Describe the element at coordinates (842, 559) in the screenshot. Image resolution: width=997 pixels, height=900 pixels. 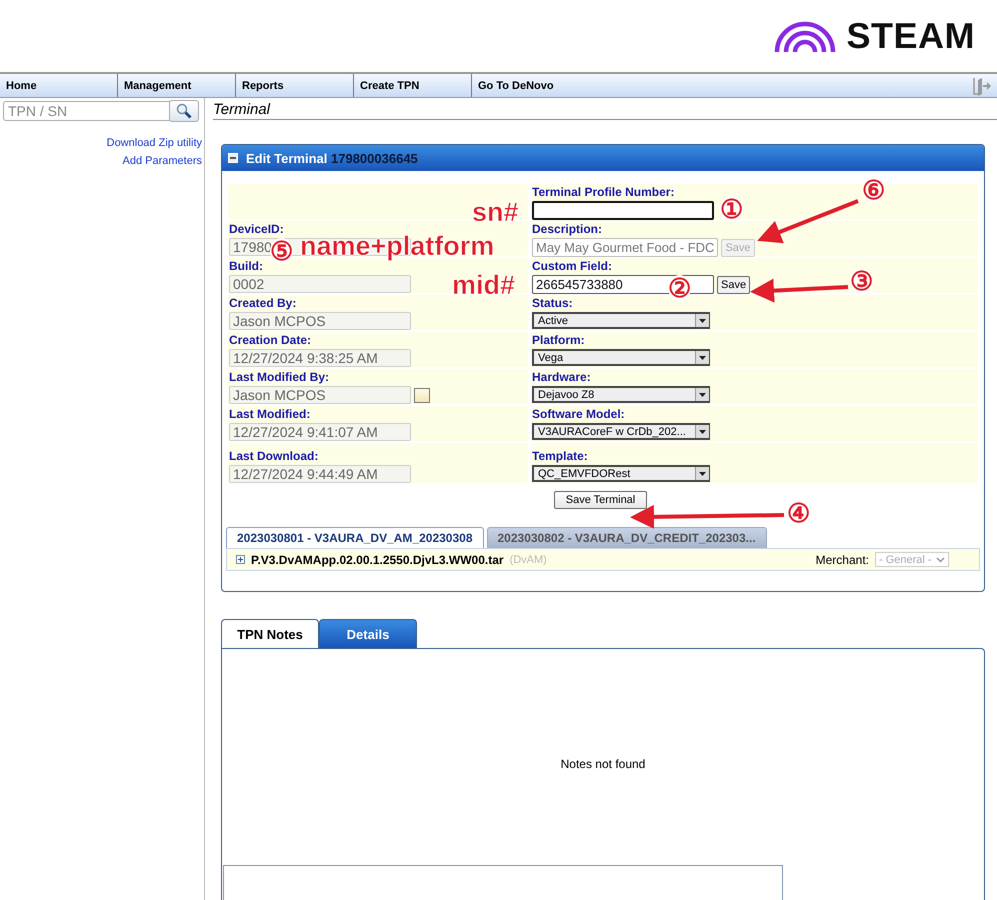
I see `merchant-label: Merchant:` at that location.